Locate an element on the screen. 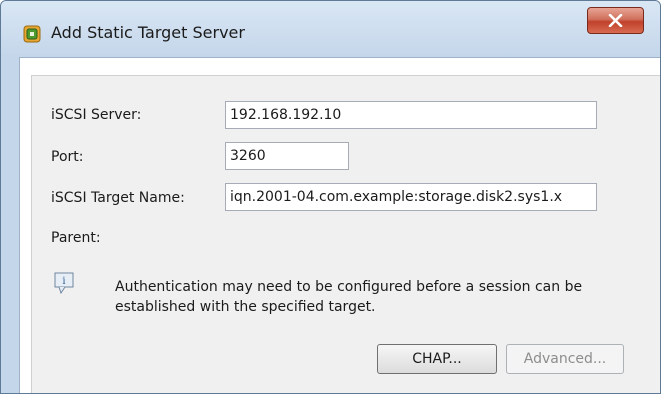 This screenshot has width=661, height=394. target-name-label: iSCSI Target Name: is located at coordinates (118, 198).